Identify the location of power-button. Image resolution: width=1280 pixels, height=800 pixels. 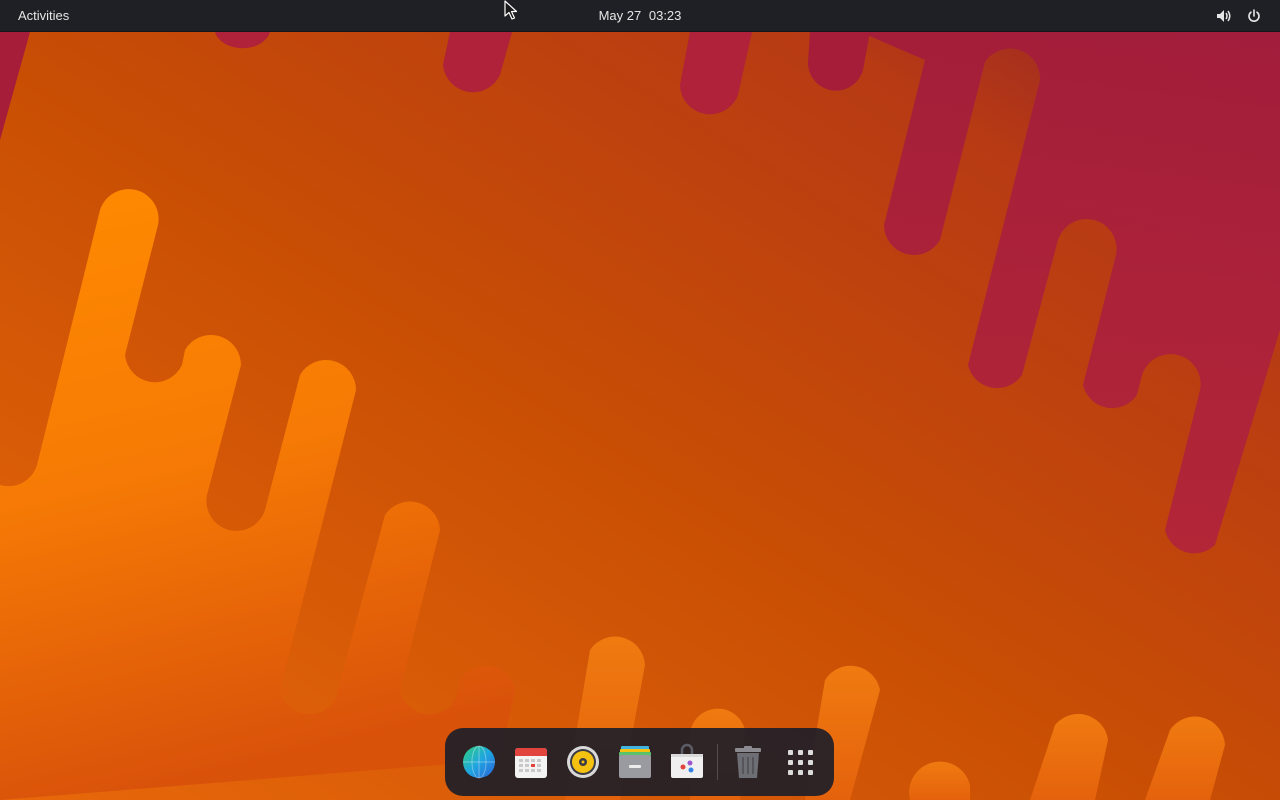
(1254, 16).